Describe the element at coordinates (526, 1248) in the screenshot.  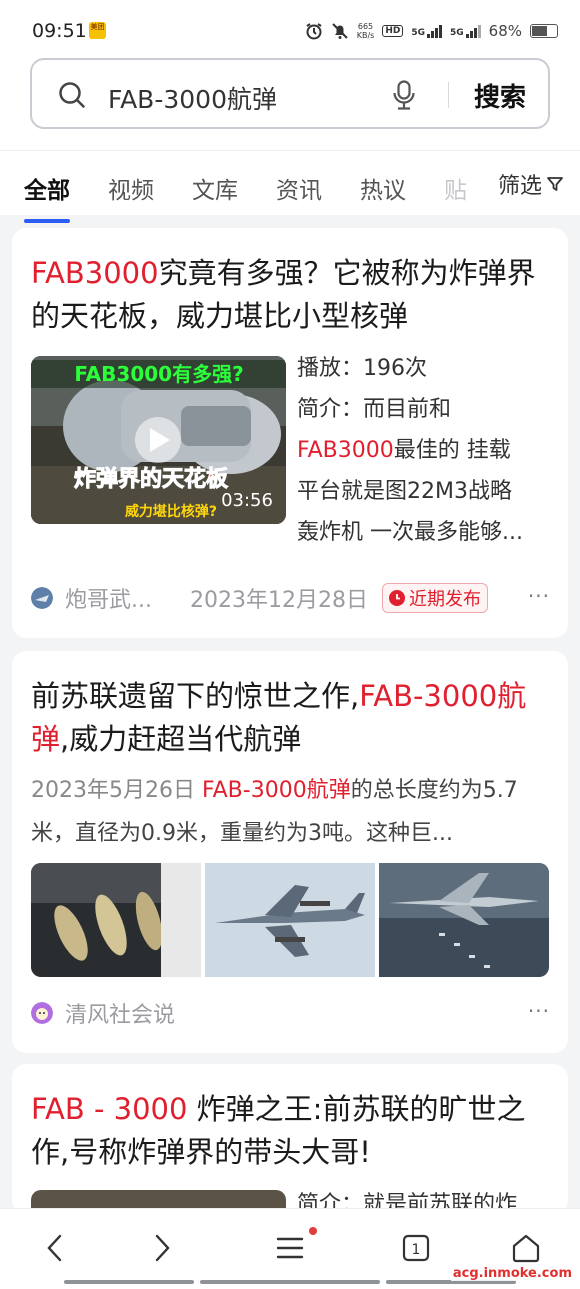
I see `home-icon` at that location.